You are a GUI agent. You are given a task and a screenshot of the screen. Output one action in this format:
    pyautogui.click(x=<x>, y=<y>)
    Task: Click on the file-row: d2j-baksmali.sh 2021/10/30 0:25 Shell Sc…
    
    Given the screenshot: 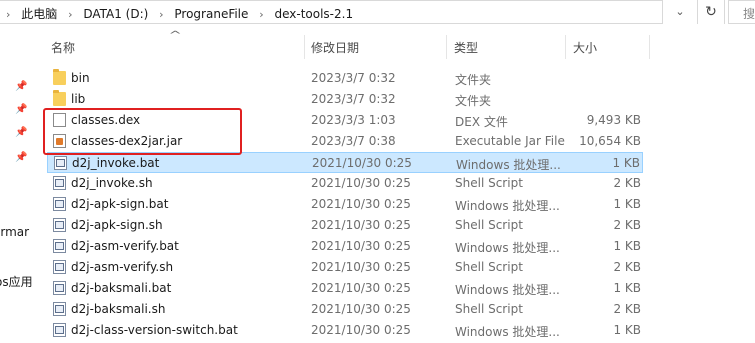 What is the action you would take?
    pyautogui.click(x=345, y=309)
    